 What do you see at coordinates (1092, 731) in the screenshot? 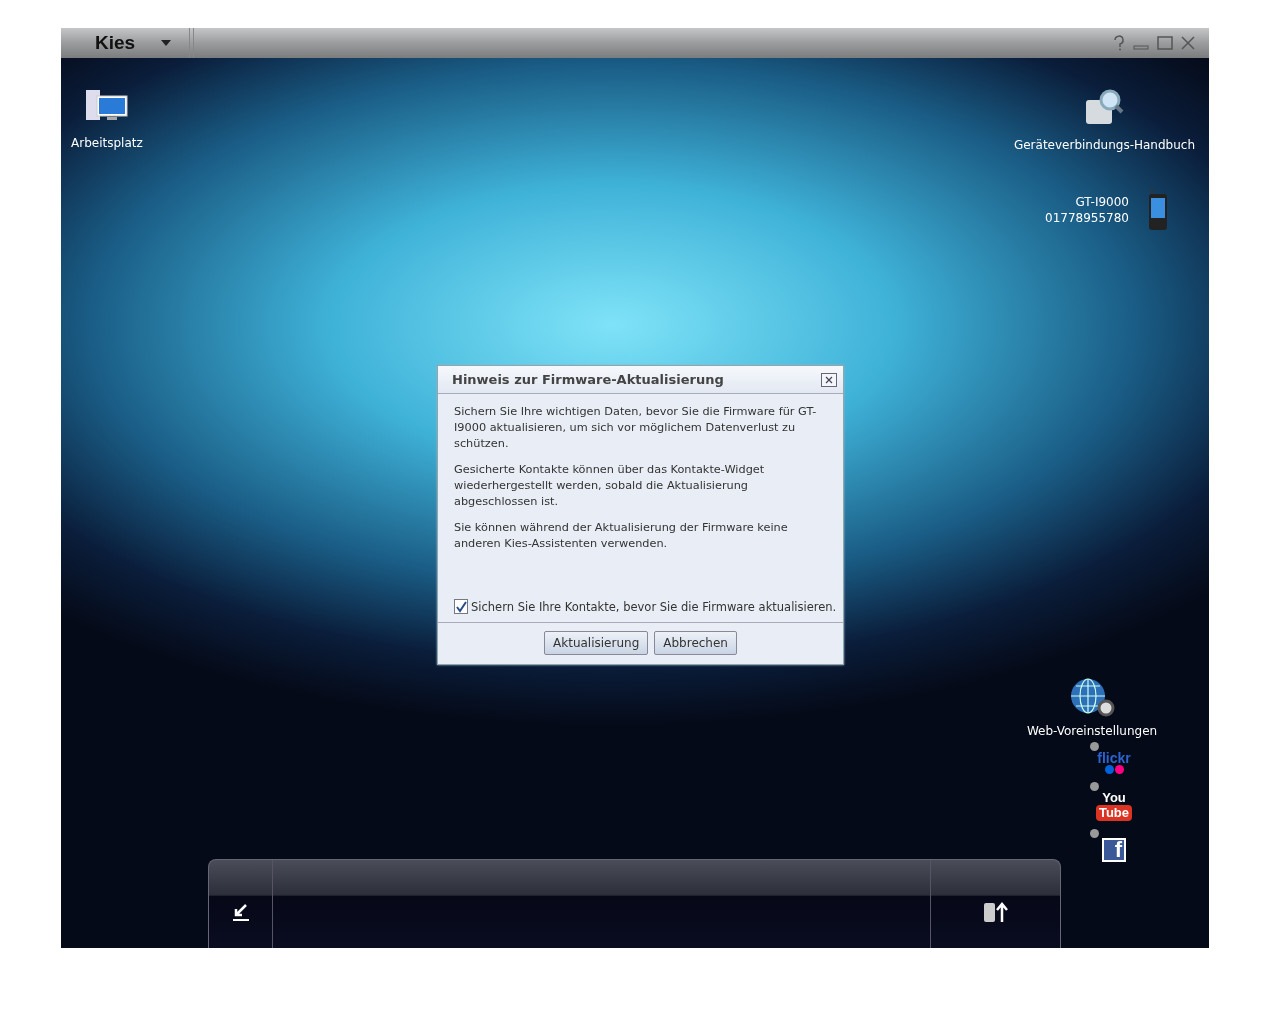
I see `web-settings-label: Web-Voreinstellungen` at bounding box center [1092, 731].